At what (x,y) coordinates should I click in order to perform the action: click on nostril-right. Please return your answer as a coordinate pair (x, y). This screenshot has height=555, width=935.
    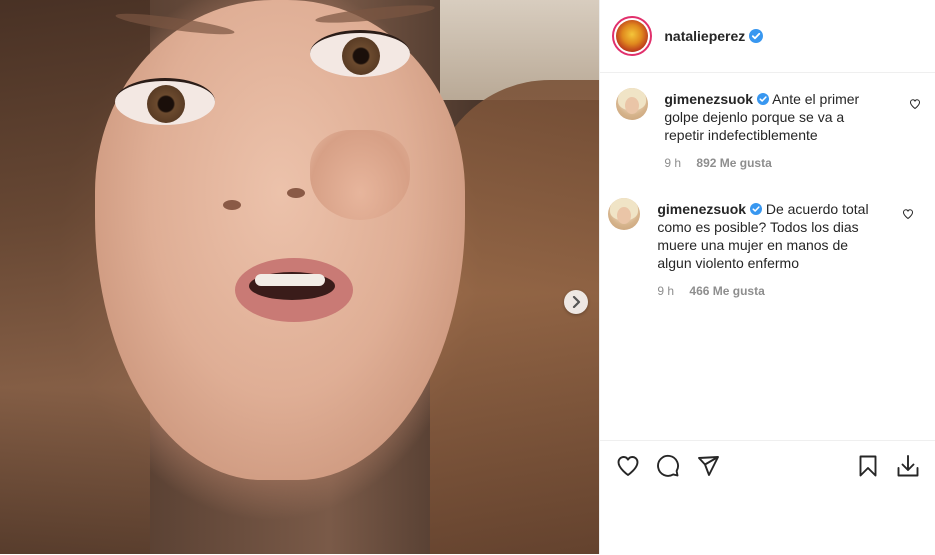
    Looking at the image, I should click on (296, 193).